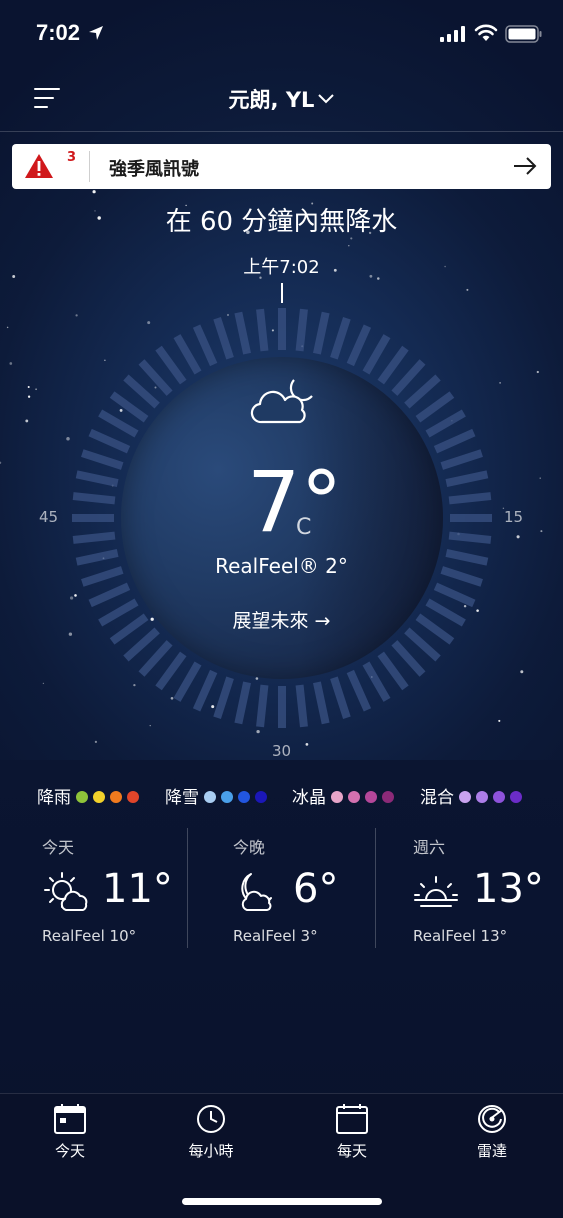 This screenshot has height=1218, width=563. Describe the element at coordinates (486, 32) in the screenshot. I see `wifi-icon` at that location.